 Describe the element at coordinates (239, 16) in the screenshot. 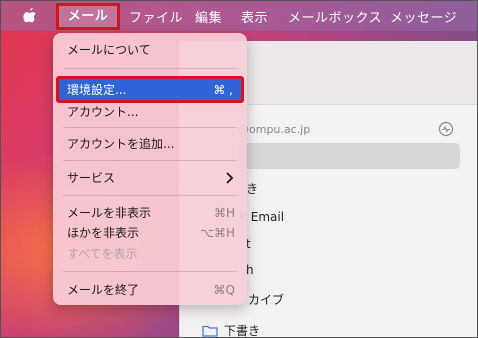

I see `menu-bar: メール ファイル 編集 表示 メールボックス メッセージ` at that location.